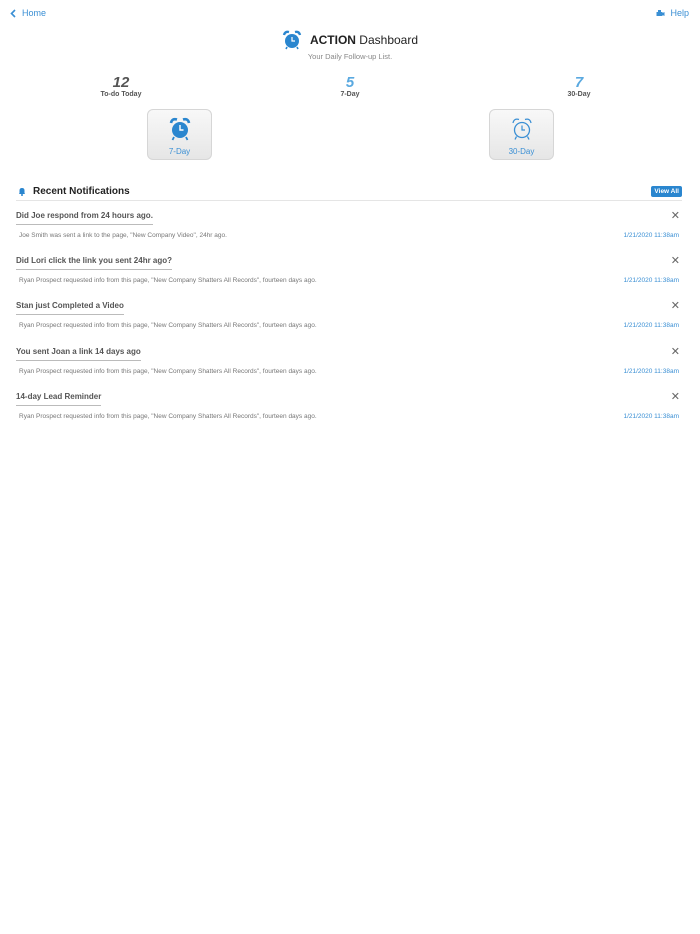 The height and width of the screenshot is (934, 700). I want to click on alarm-clock-outline-icon, so click(521, 129).